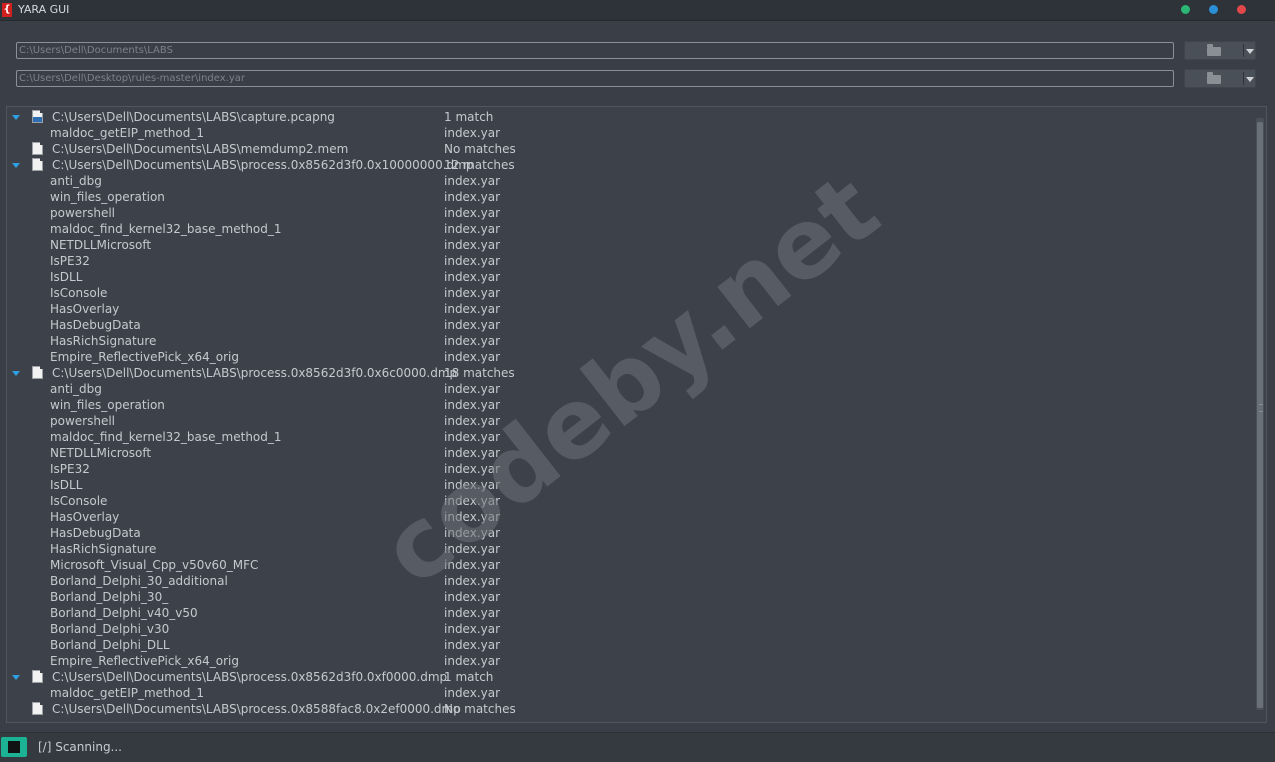  I want to click on rule-name: Empire_ReflectivePick_x64_orig, so click(144, 661).